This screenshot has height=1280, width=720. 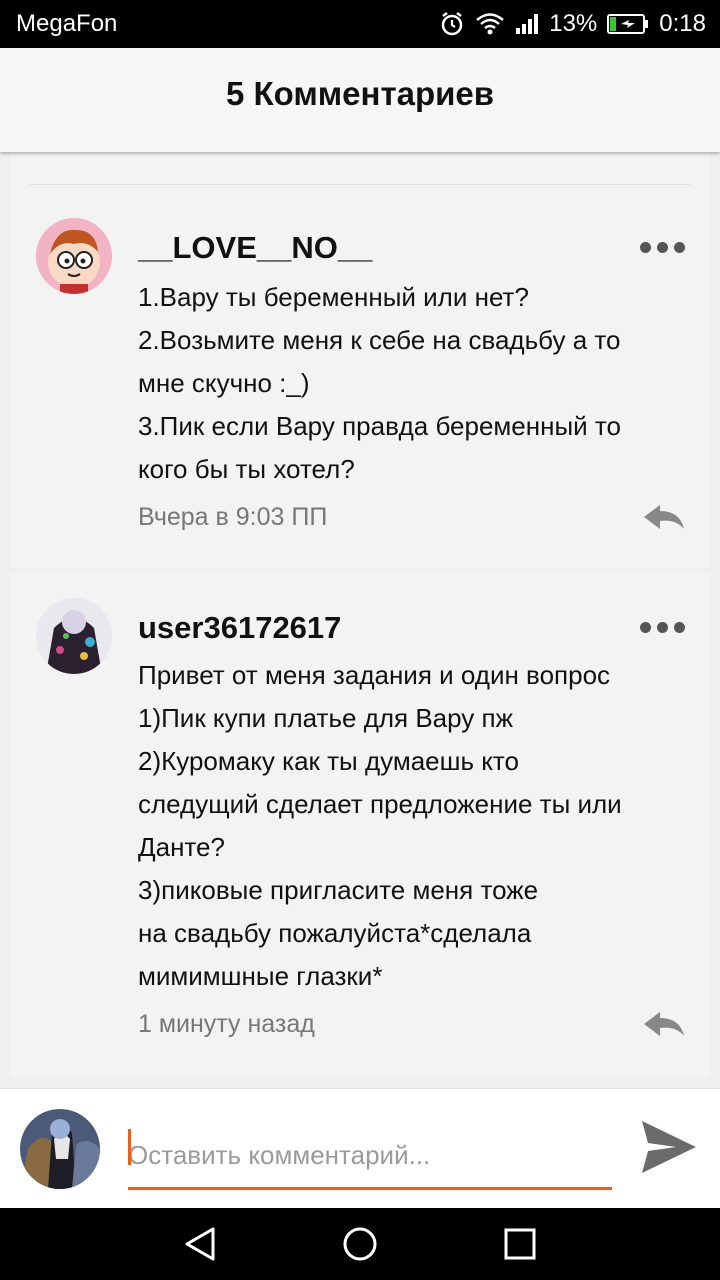 What do you see at coordinates (370, 1156) in the screenshot?
I see `comment-input` at bounding box center [370, 1156].